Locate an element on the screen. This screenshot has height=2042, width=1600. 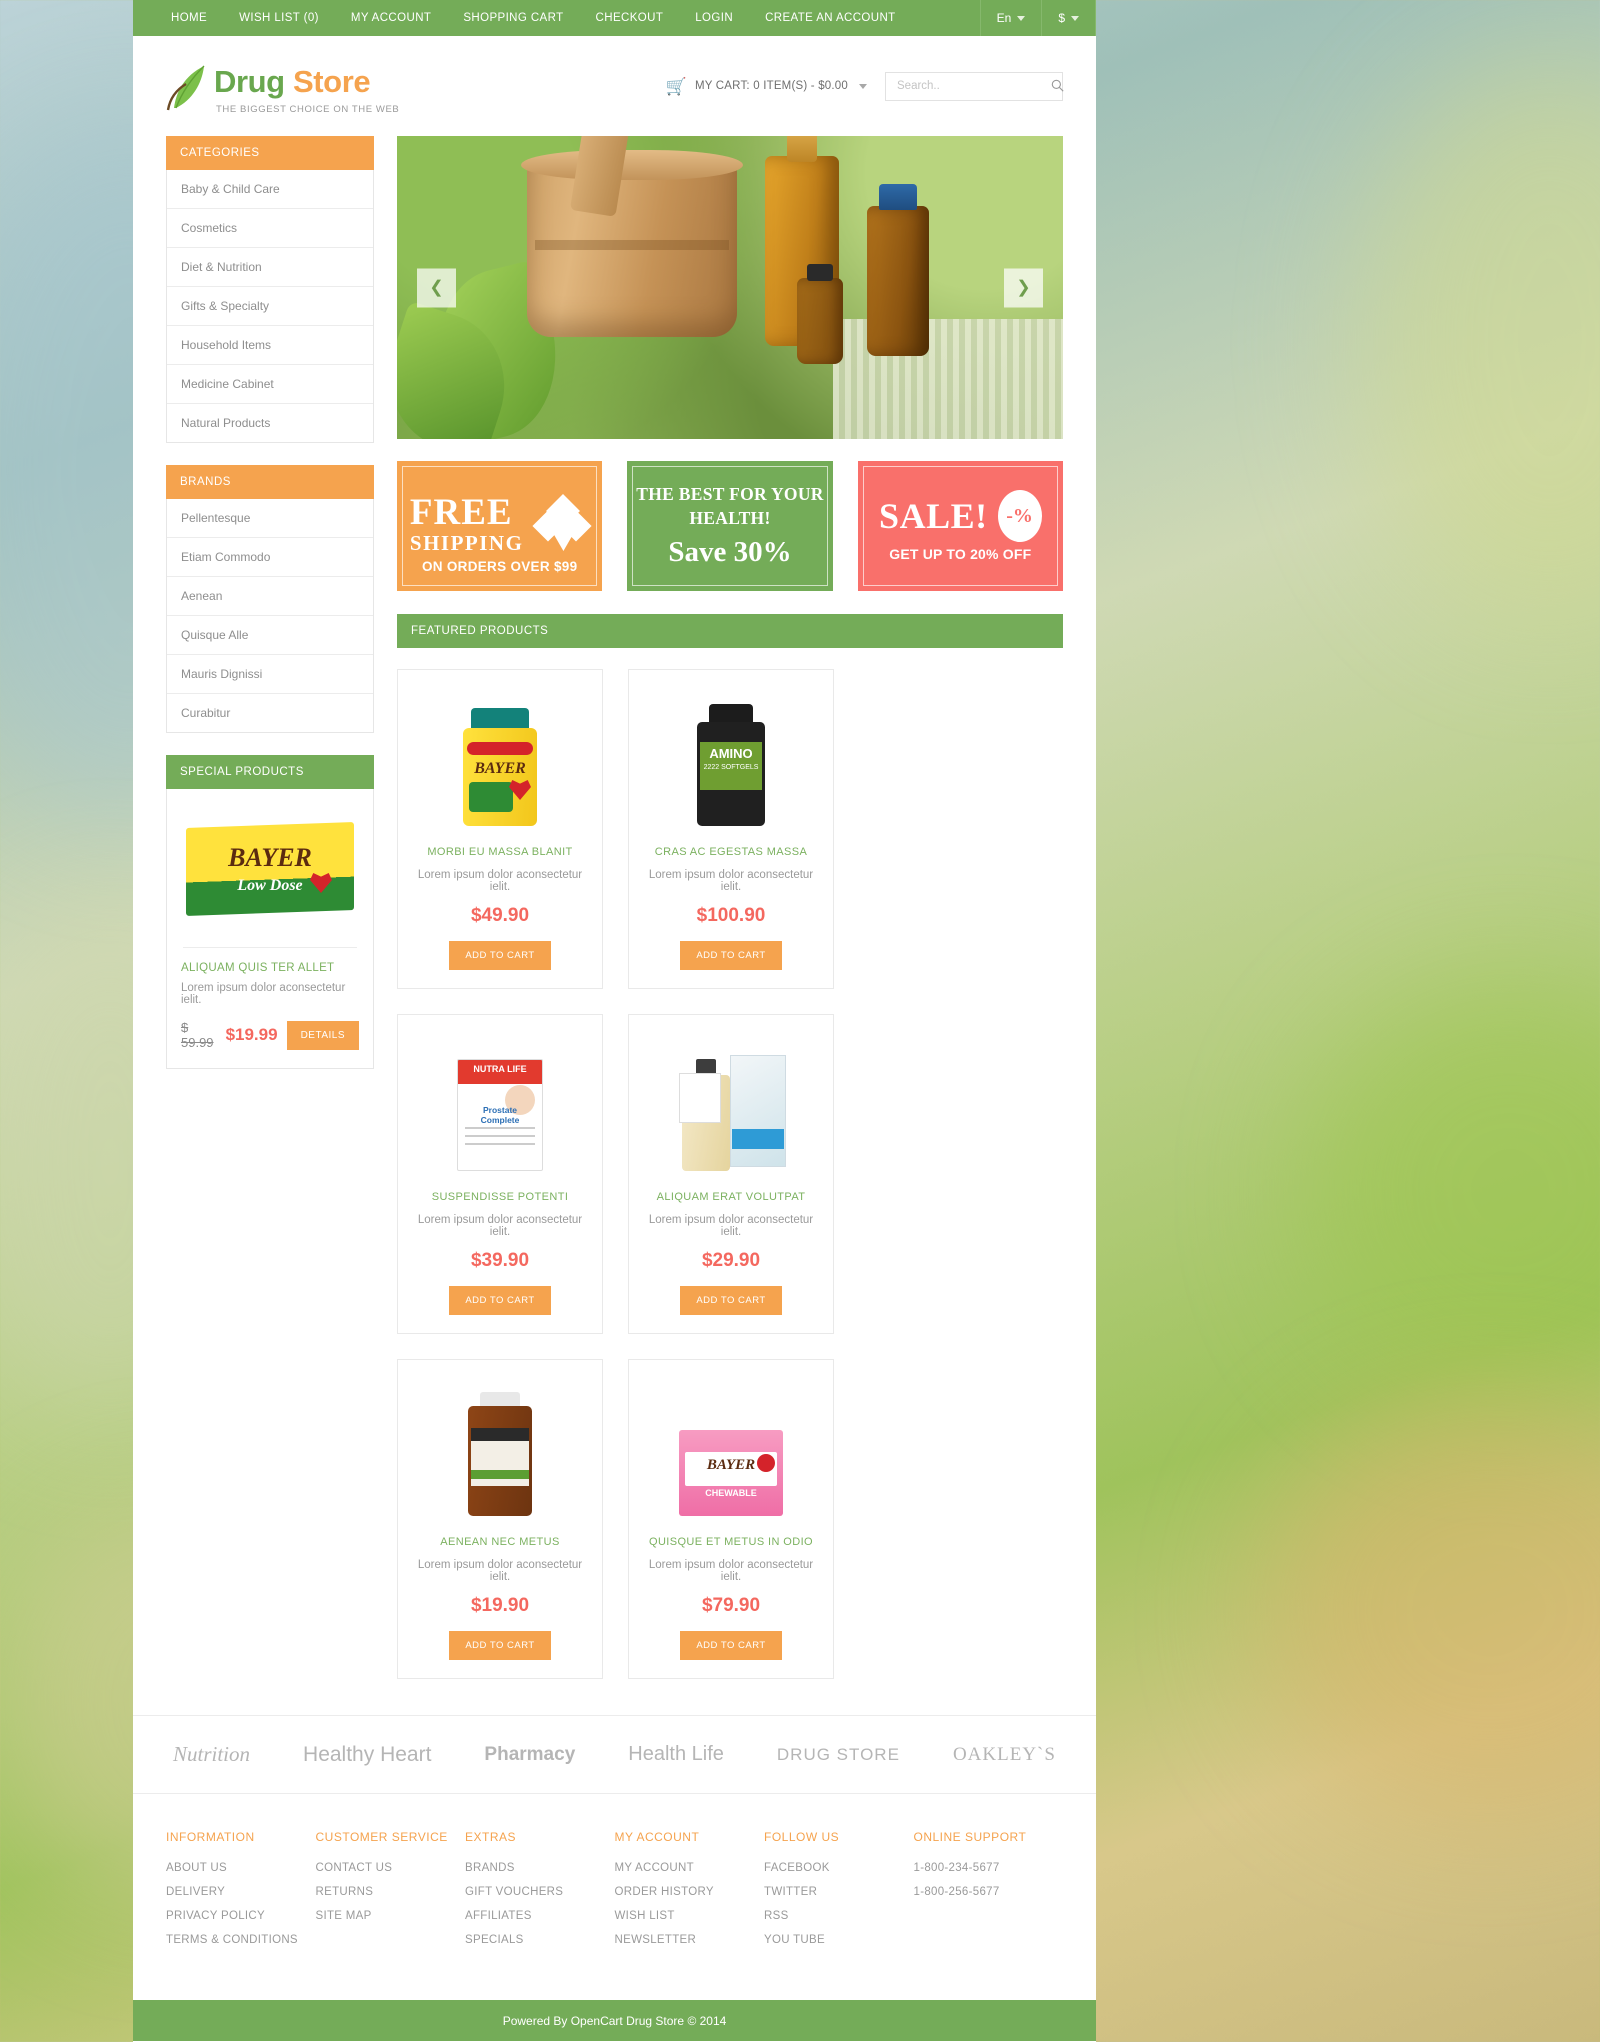
top-nav-link-4: CHECKOUT is located at coordinates (630, 18).